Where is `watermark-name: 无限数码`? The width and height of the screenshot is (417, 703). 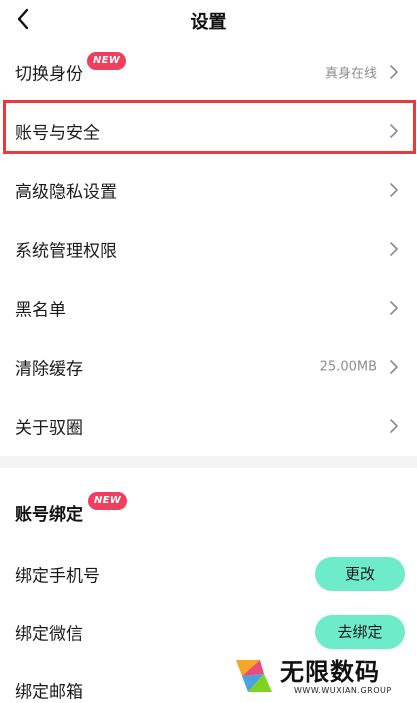 watermark-name: 无限数码 is located at coordinates (330, 672).